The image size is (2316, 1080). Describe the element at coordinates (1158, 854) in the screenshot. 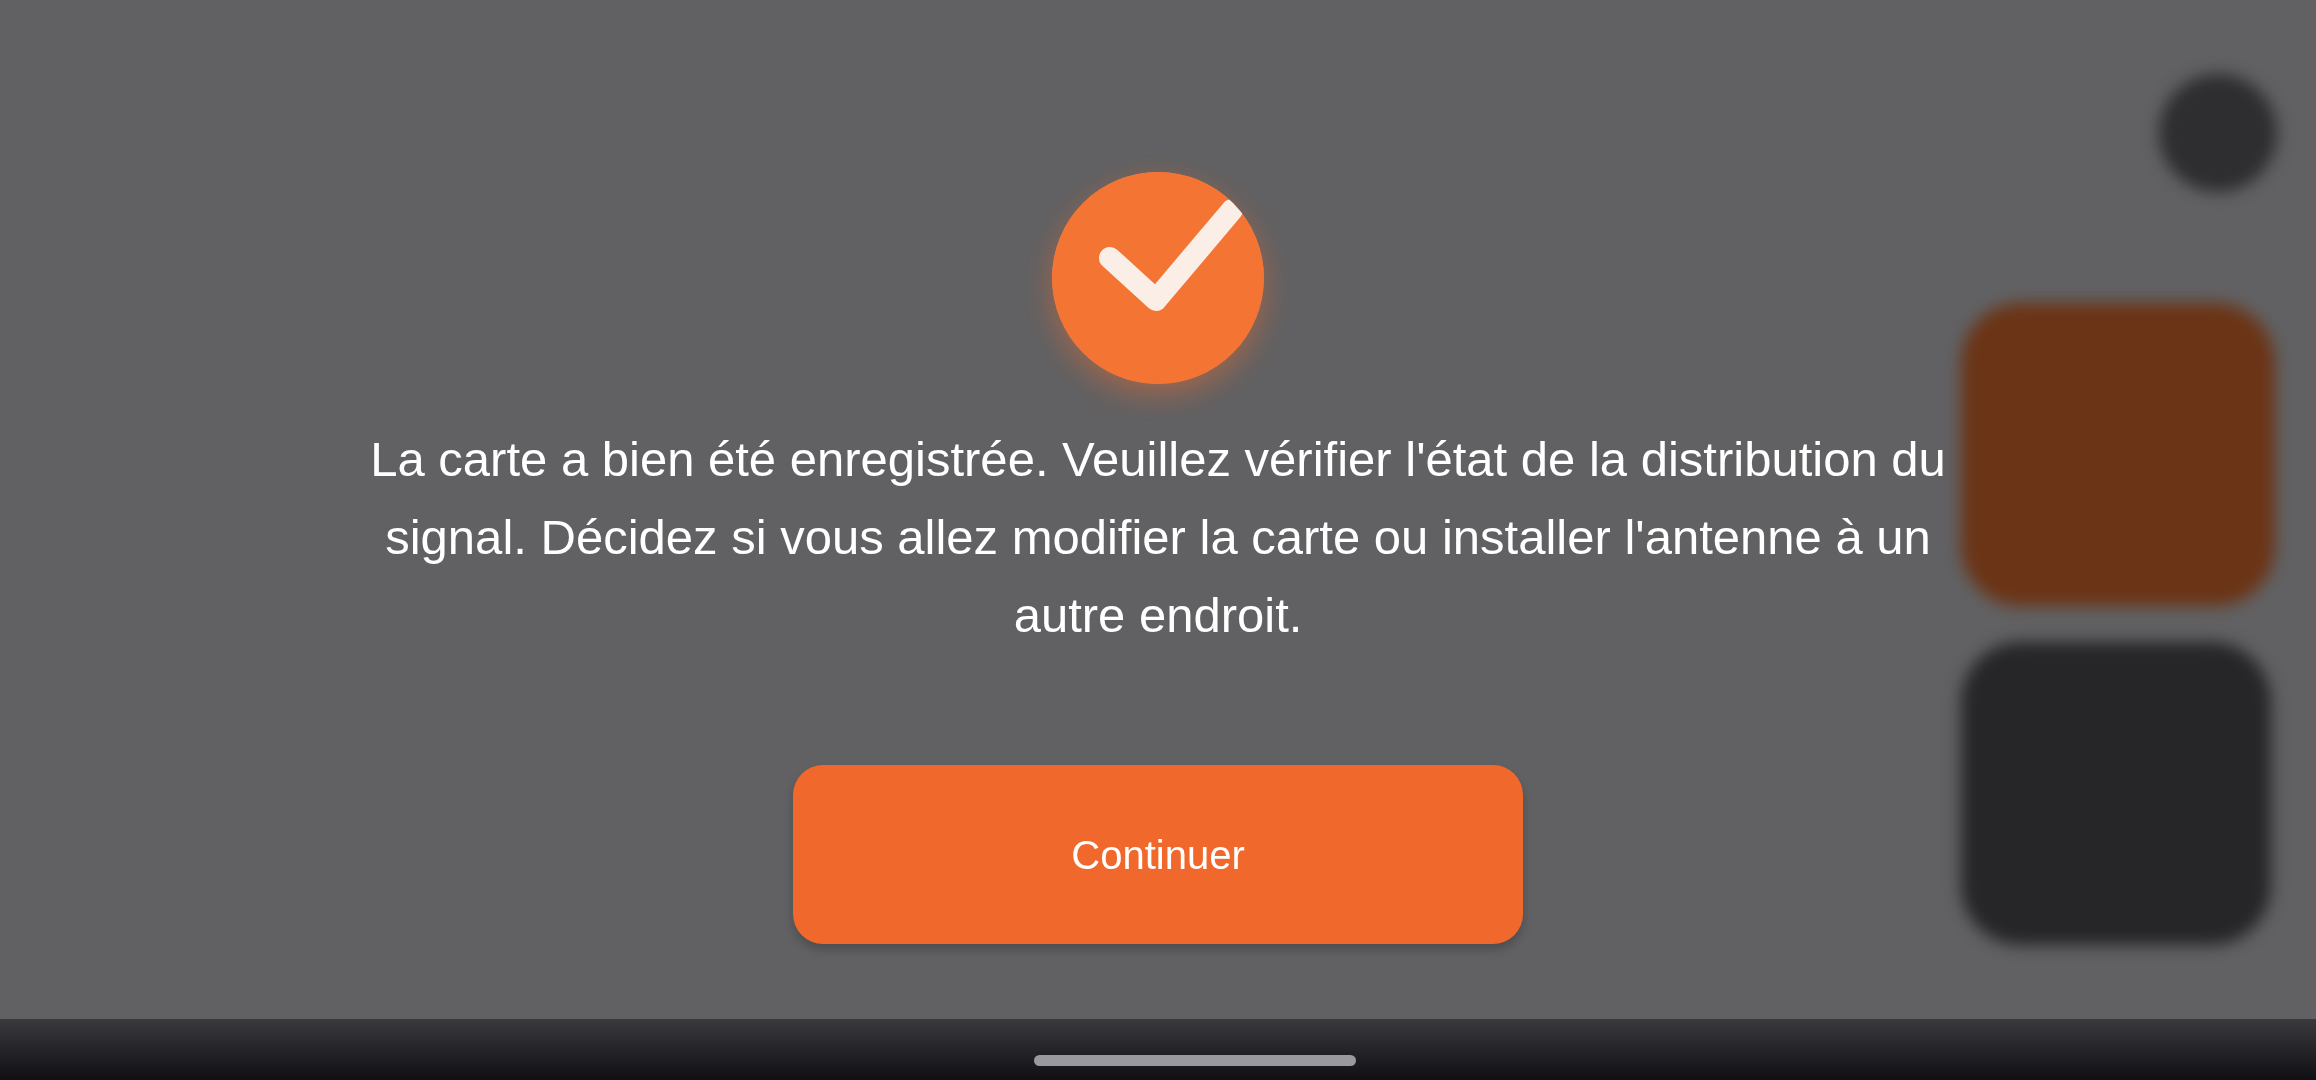

I see `continue-button: Continuer` at that location.